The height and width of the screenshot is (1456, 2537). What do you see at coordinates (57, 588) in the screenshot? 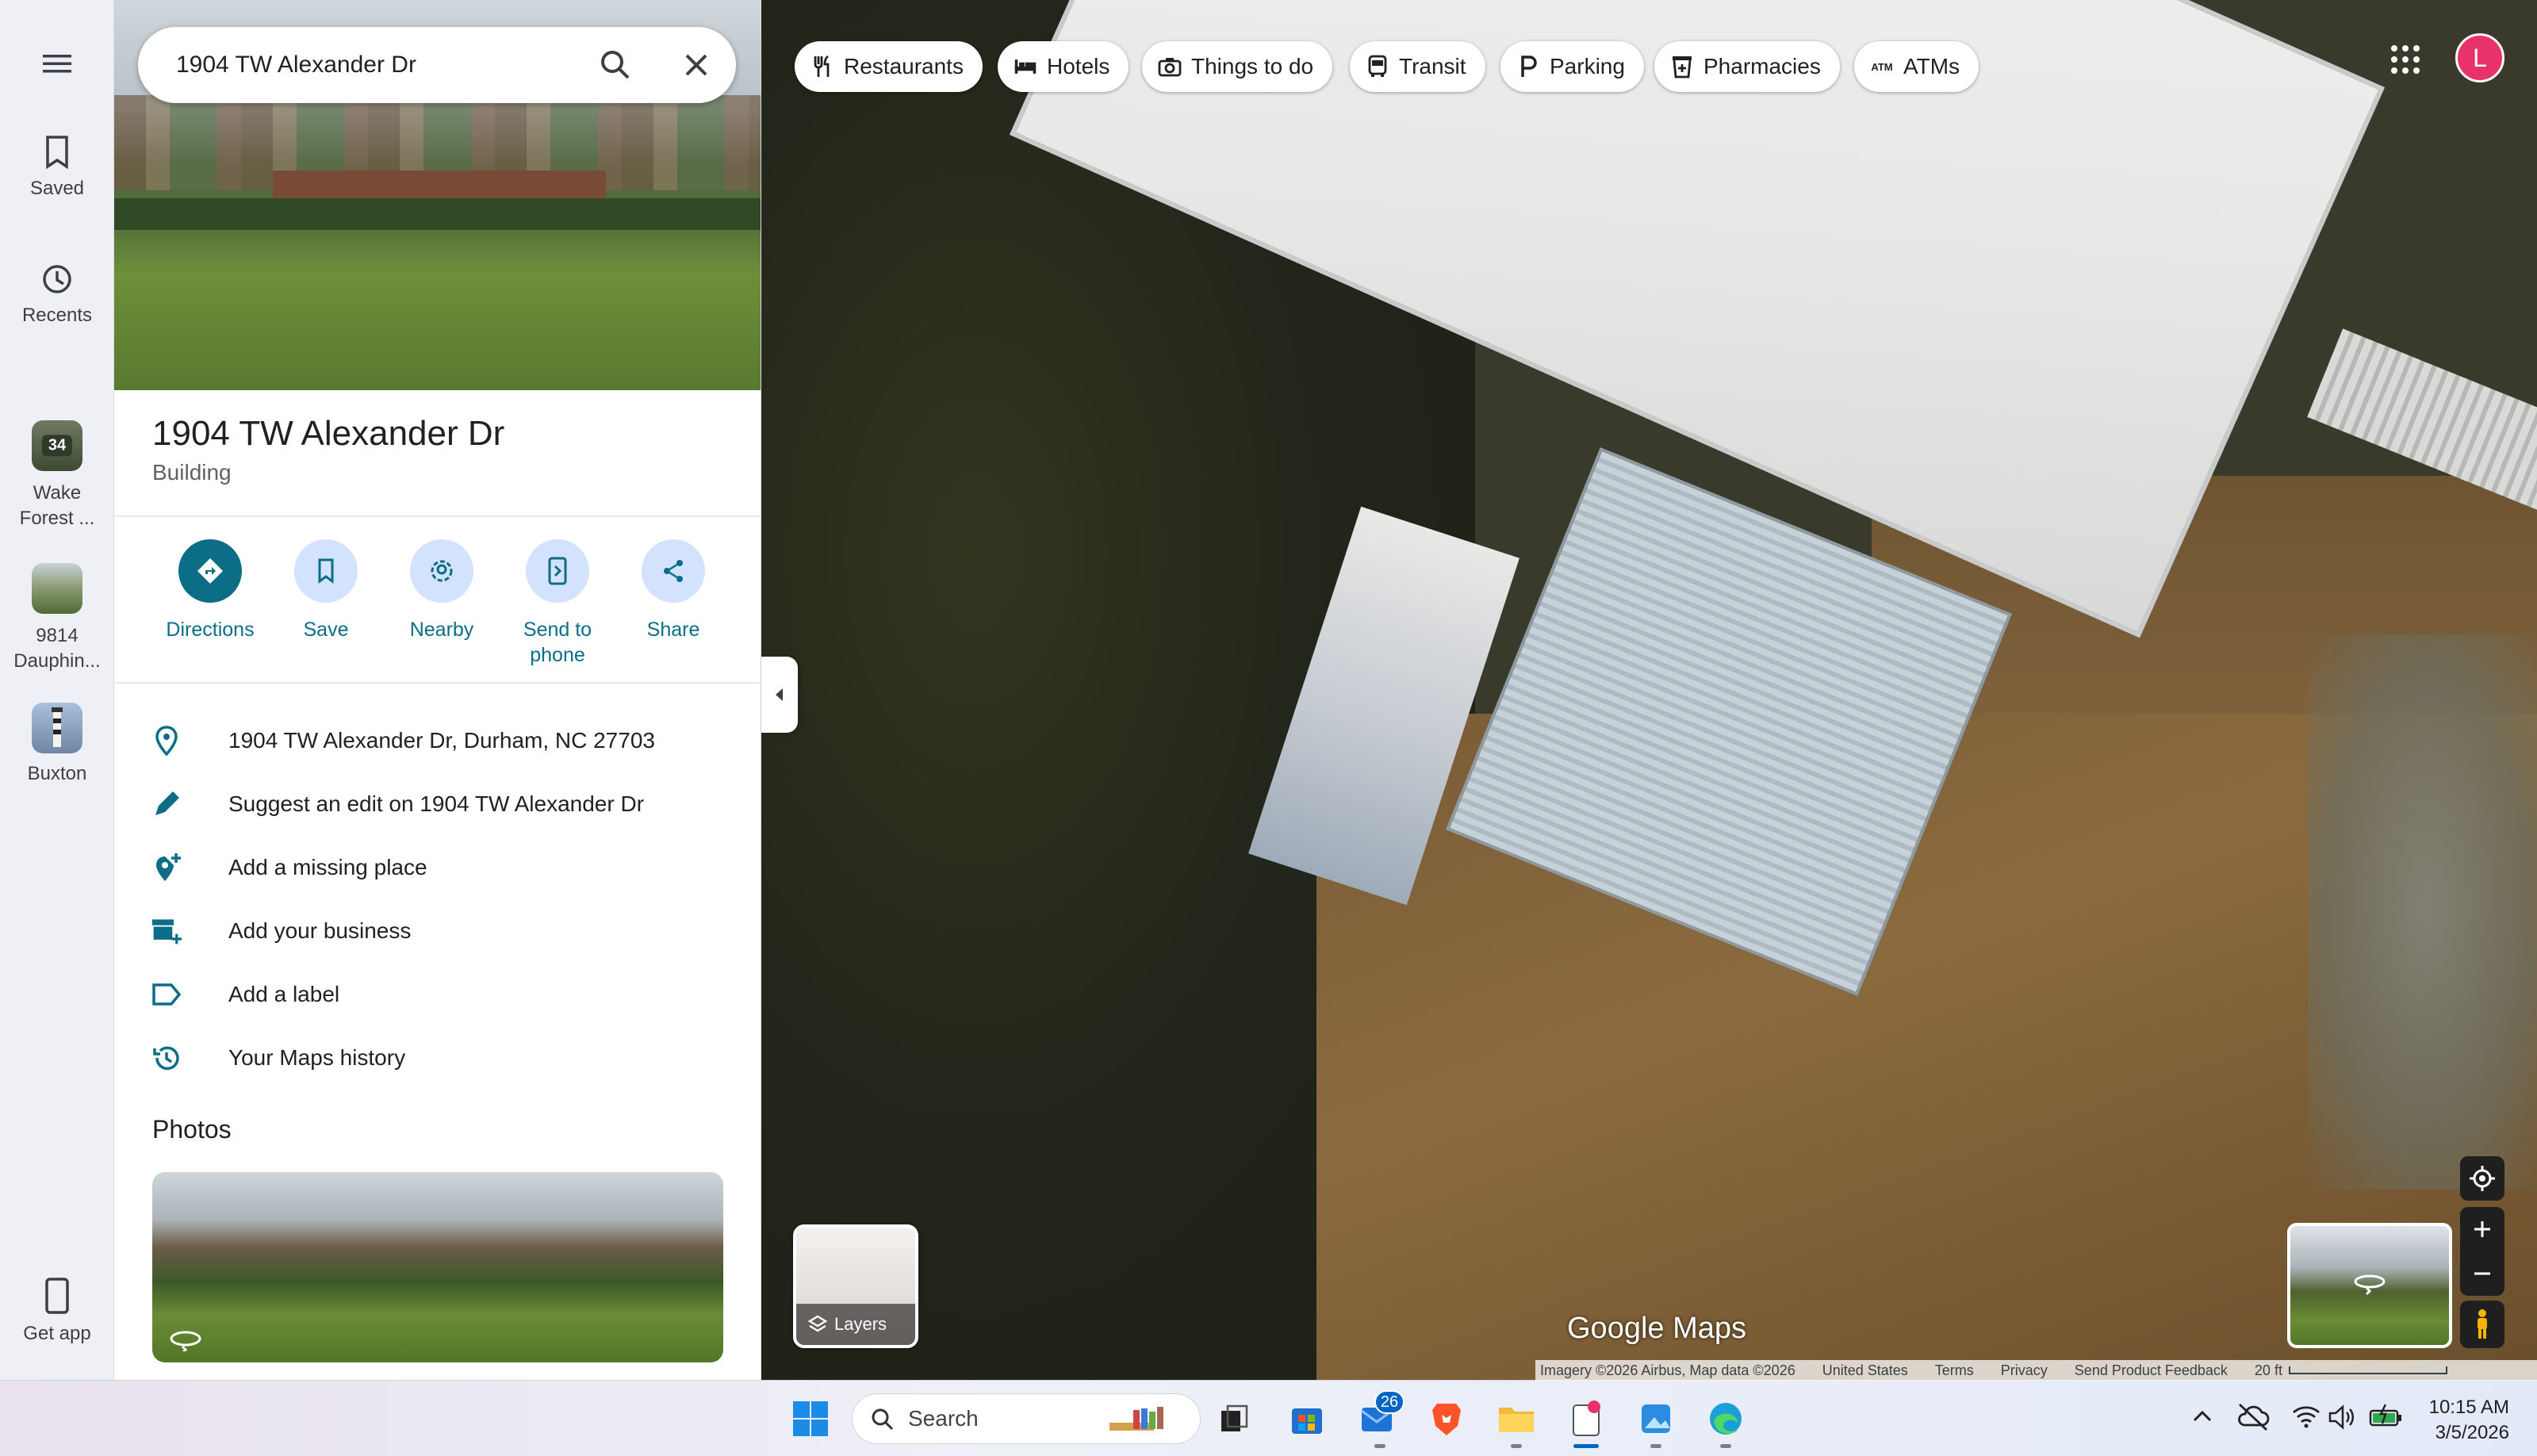
I see `recent-place-thumbnail` at bounding box center [57, 588].